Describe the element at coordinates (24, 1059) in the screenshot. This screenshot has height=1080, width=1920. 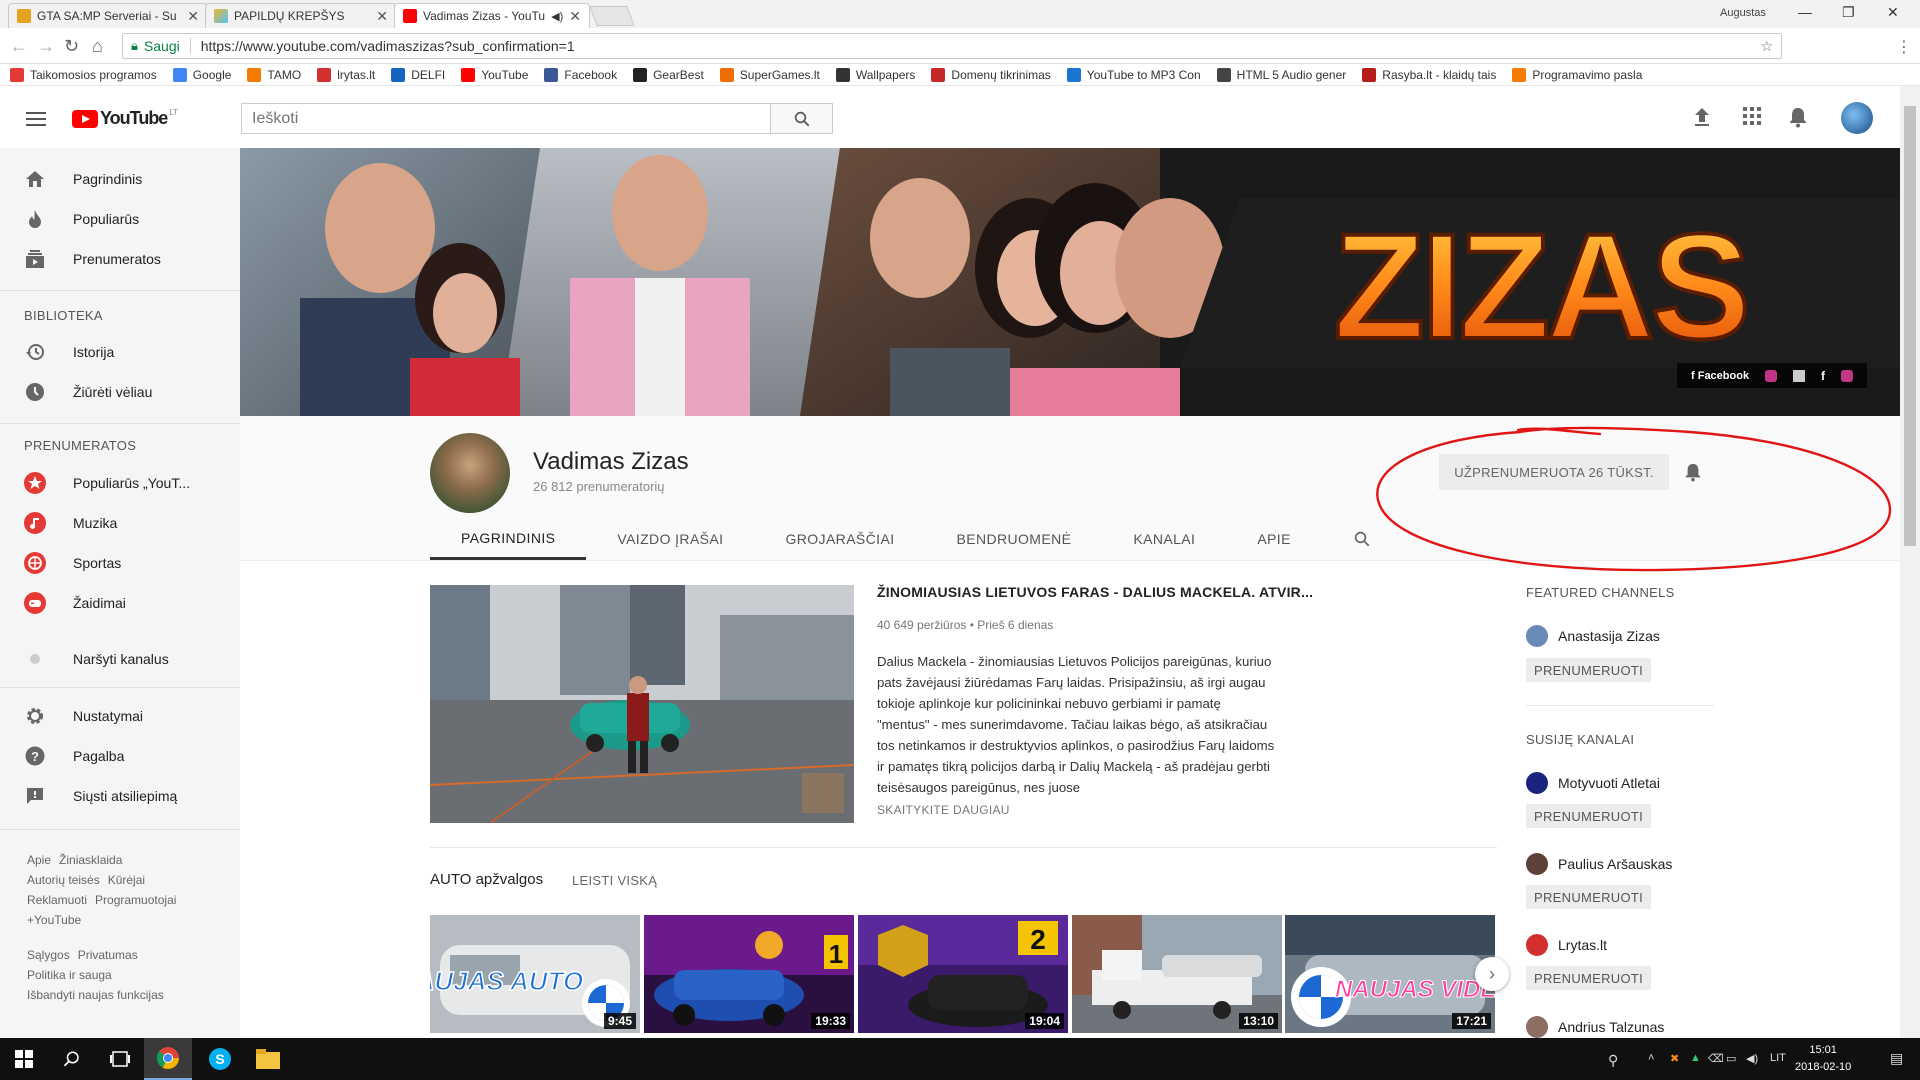
I see `windows-start-icon` at that location.